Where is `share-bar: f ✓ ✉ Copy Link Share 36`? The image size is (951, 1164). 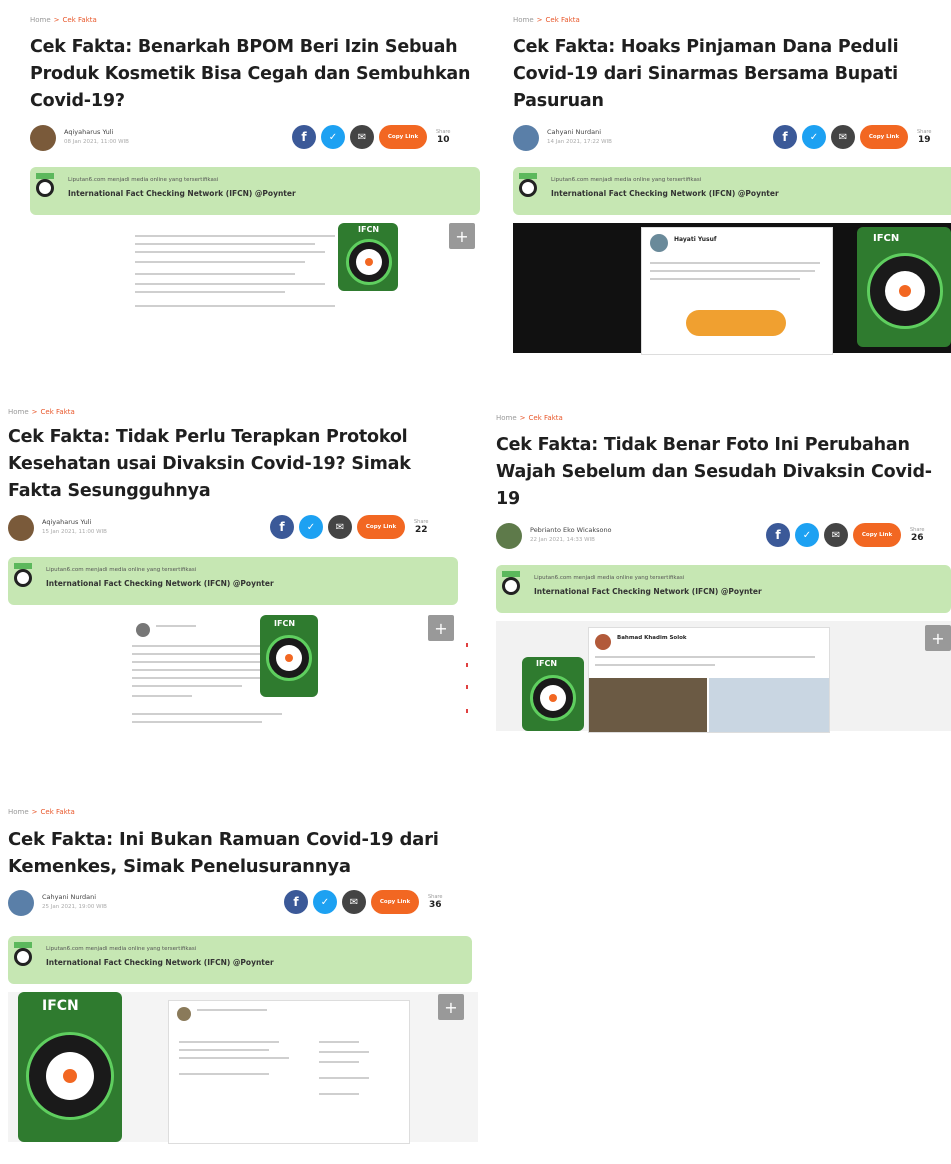
share-bar: f ✓ ✉ Copy Link Share 36 is located at coordinates (363, 902).